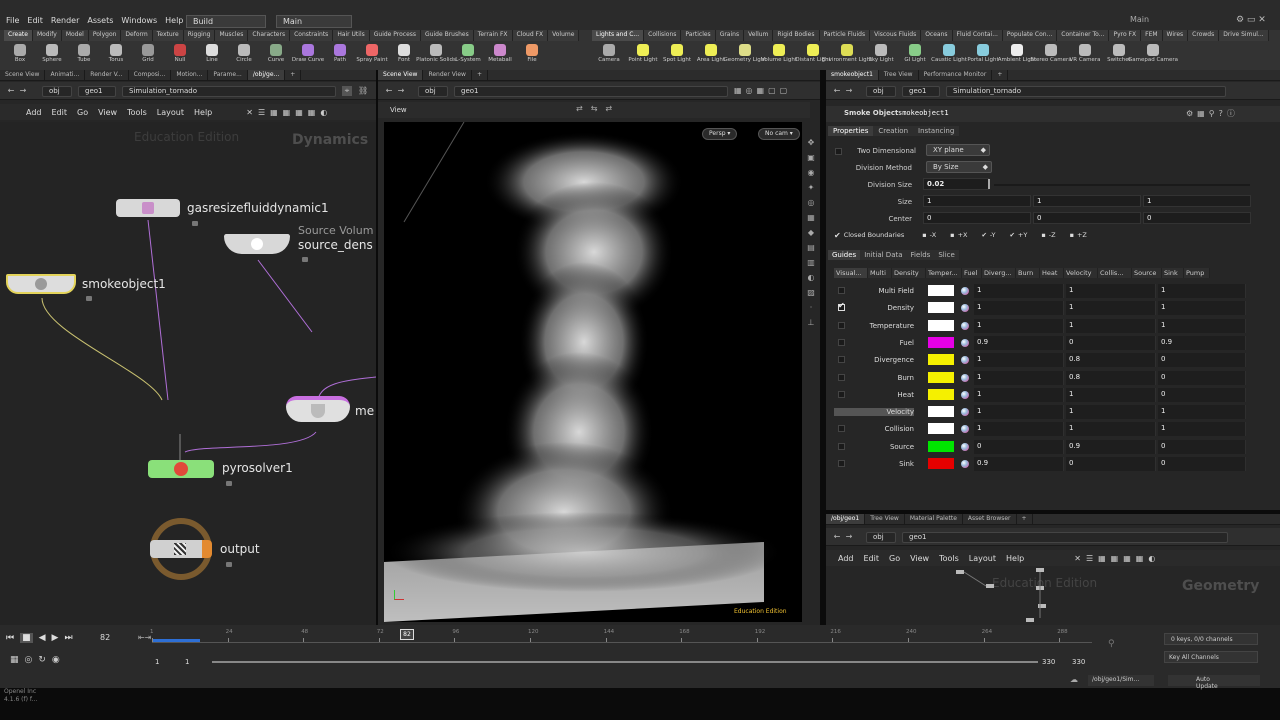  I want to click on bound-px-checkbox: ▪, so click(952, 235).